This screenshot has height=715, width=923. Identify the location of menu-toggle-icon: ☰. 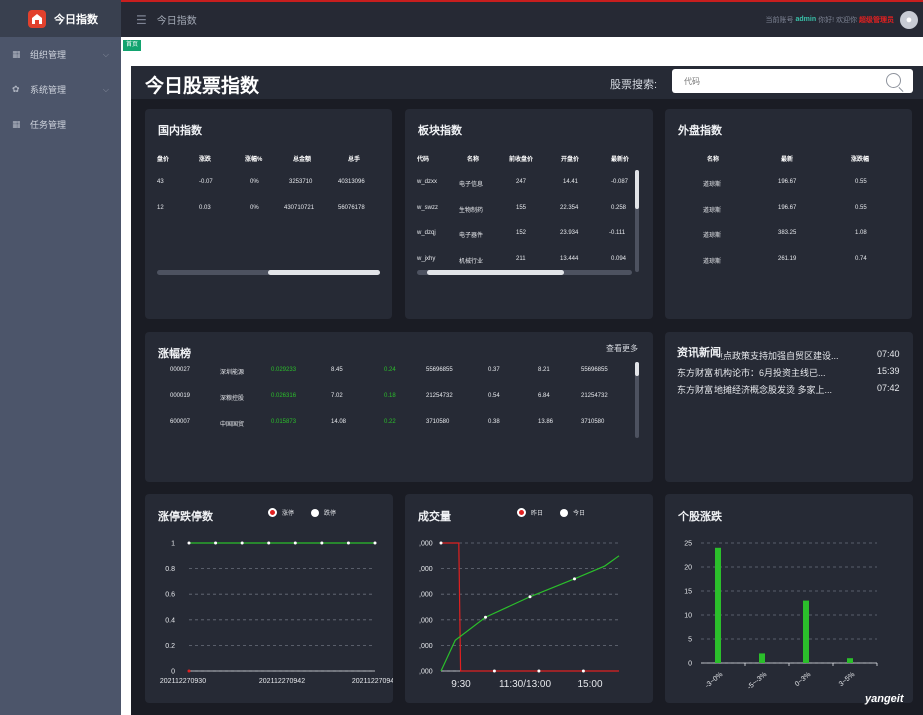
(141, 20).